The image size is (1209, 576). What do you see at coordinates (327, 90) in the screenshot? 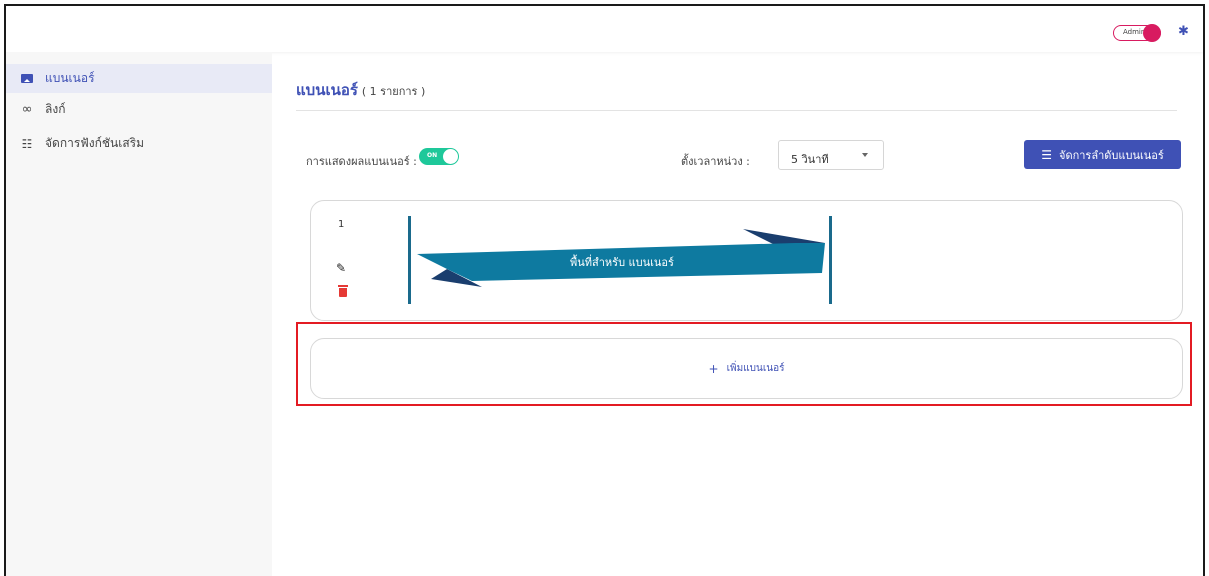
I see `page-title-text: แบนเนอร์` at bounding box center [327, 90].